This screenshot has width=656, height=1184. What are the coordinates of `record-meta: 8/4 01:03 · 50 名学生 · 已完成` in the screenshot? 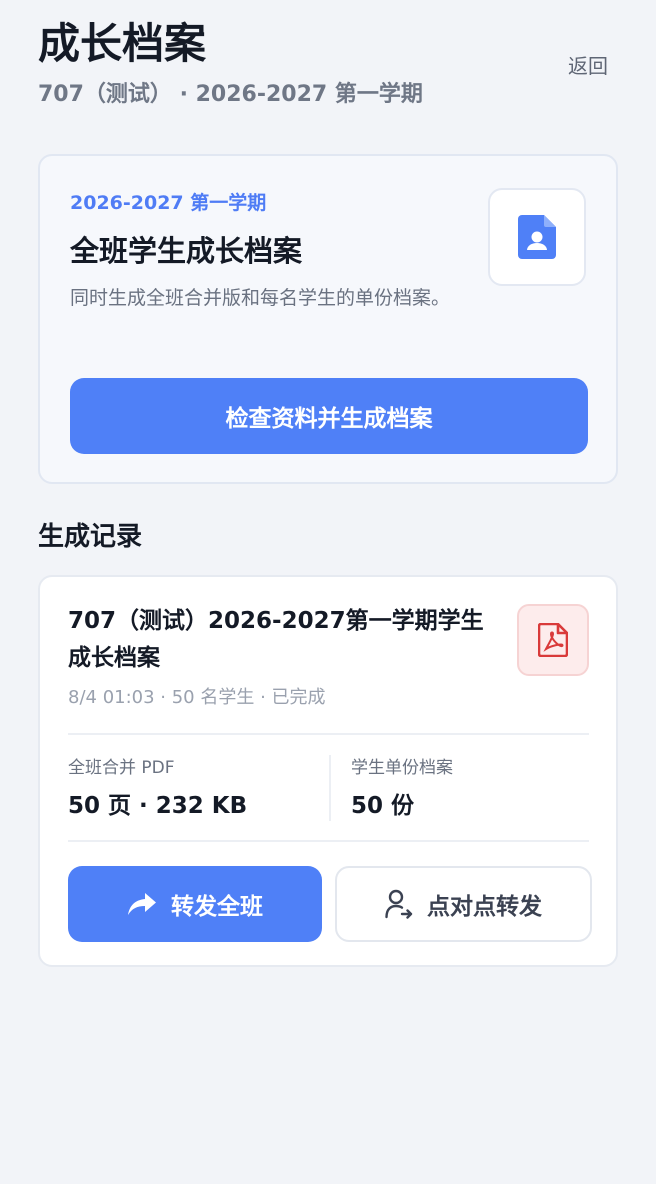 It's located at (197, 697).